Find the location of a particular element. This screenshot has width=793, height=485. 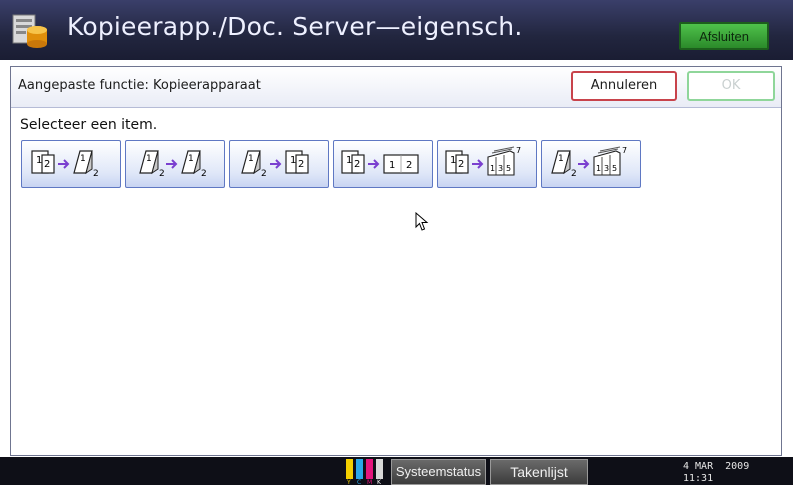

combine-page-icon: 1 2 is located at coordinates (401, 164).